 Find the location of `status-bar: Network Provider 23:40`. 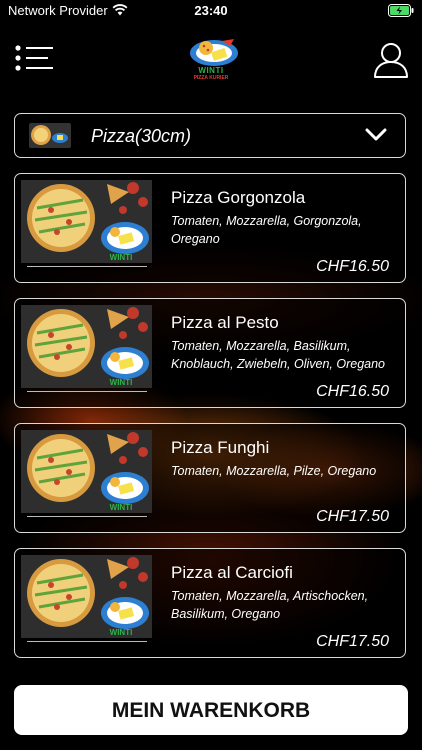

status-bar: Network Provider 23:40 is located at coordinates (211, 11).